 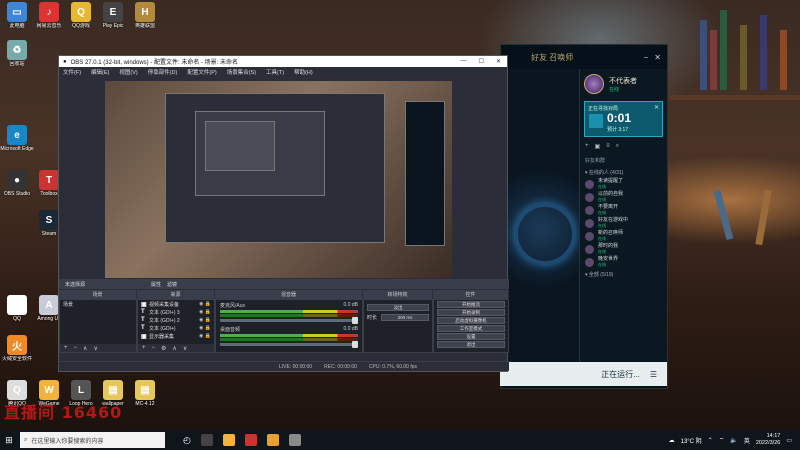 I want to click on search-icon: ⌕, so click(x=617, y=146).